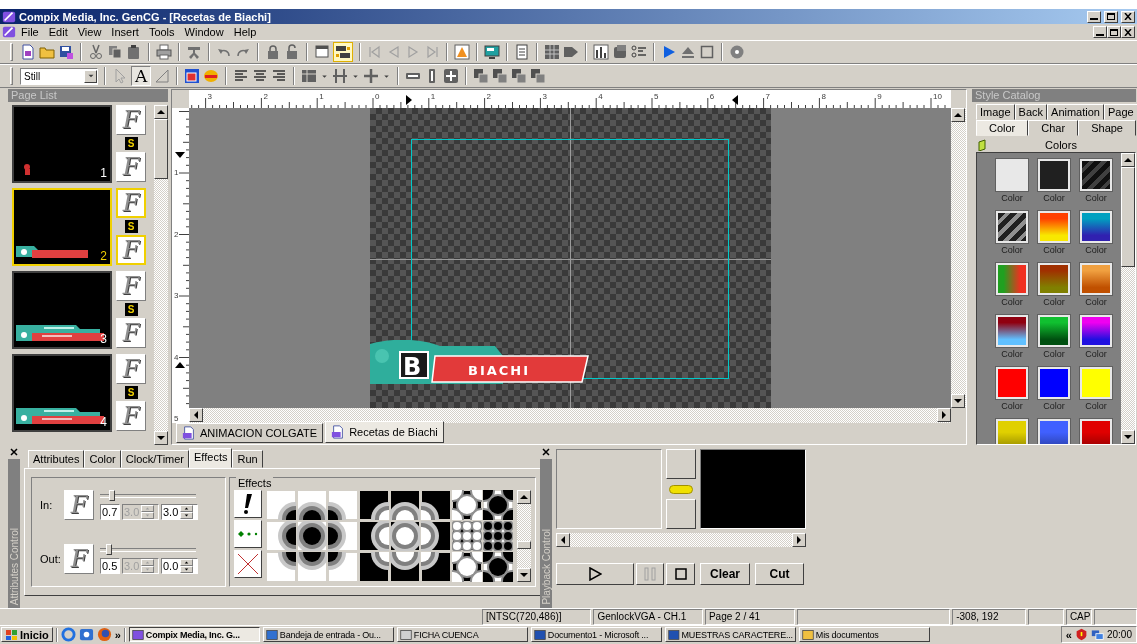  I want to click on tray-expand-button: «, so click(1068, 634).